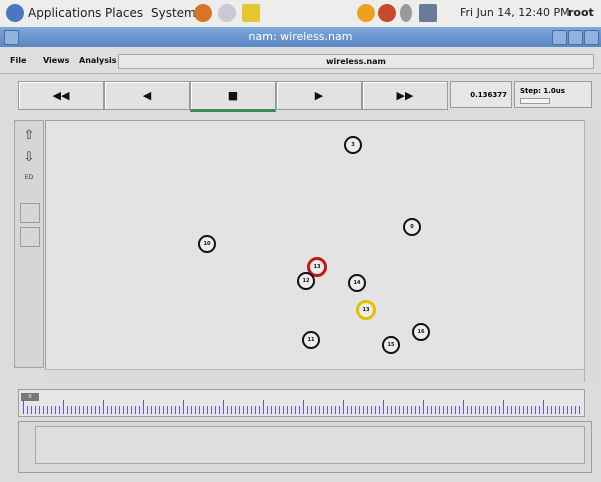  I want to click on menu-views: Views, so click(56, 60).